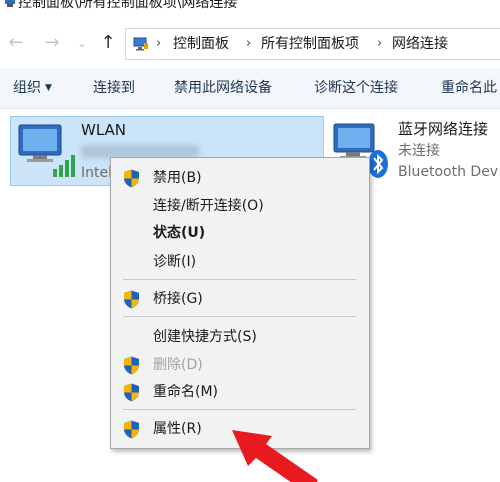 This screenshot has width=500, height=482. I want to click on command-bar: 组织 ▼ 连接到 禁用此网络设备 诊断这个连接 重命名此, so click(250, 88).